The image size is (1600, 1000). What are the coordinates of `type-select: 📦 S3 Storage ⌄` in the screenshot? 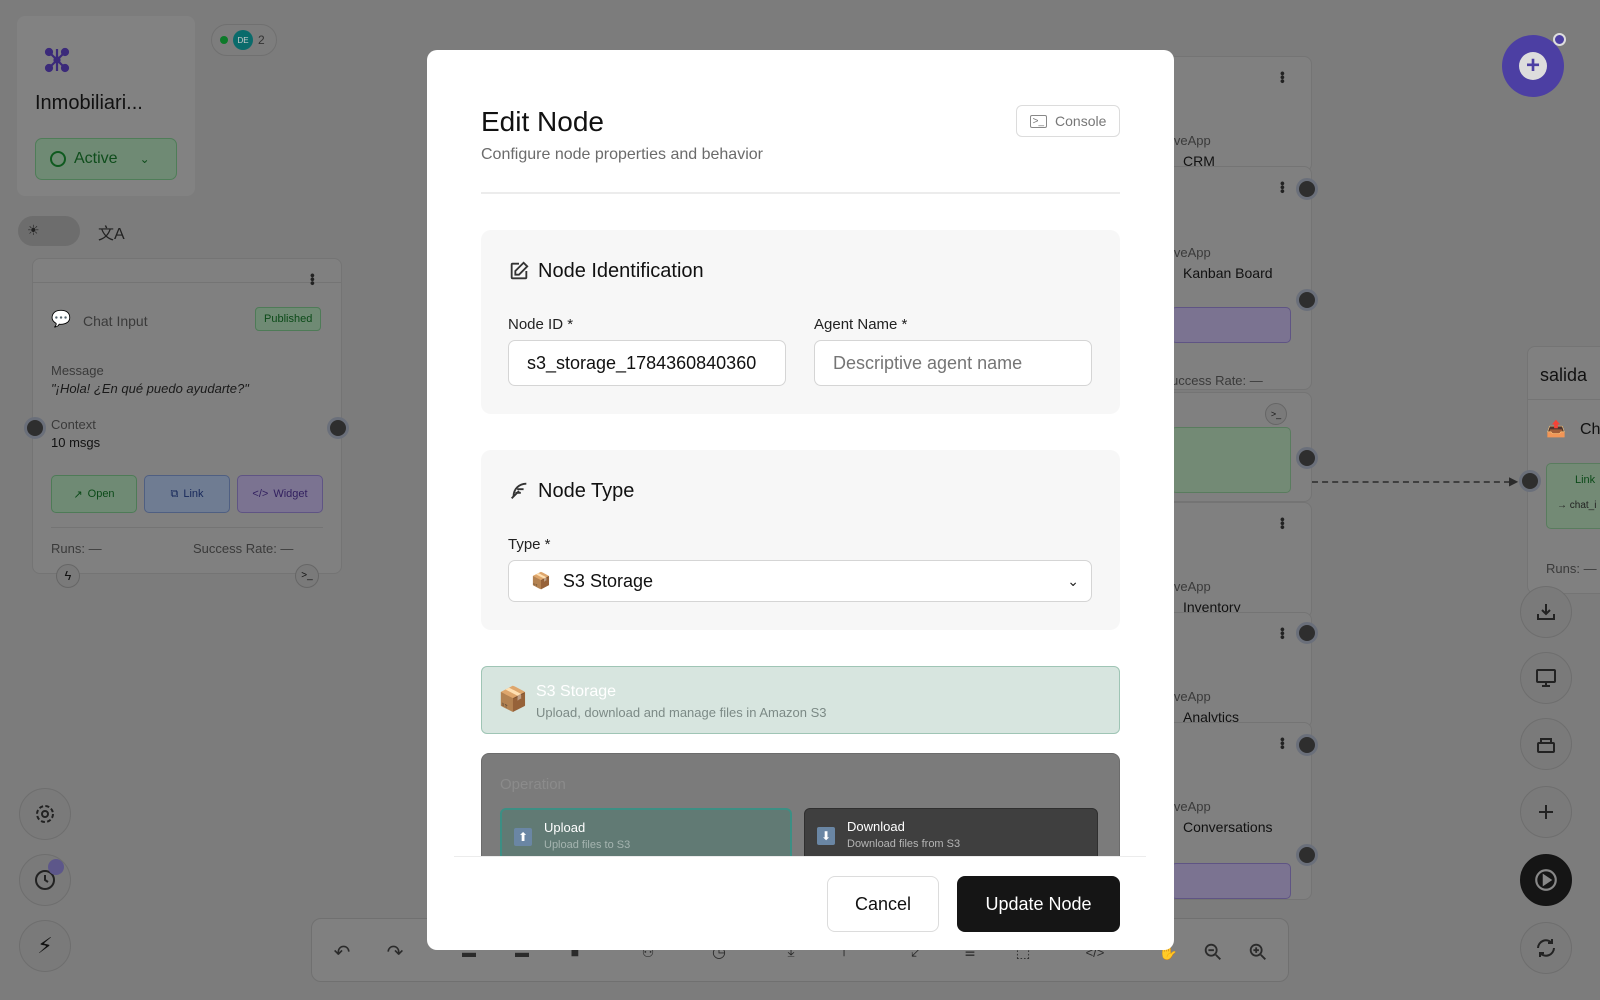 It's located at (800, 581).